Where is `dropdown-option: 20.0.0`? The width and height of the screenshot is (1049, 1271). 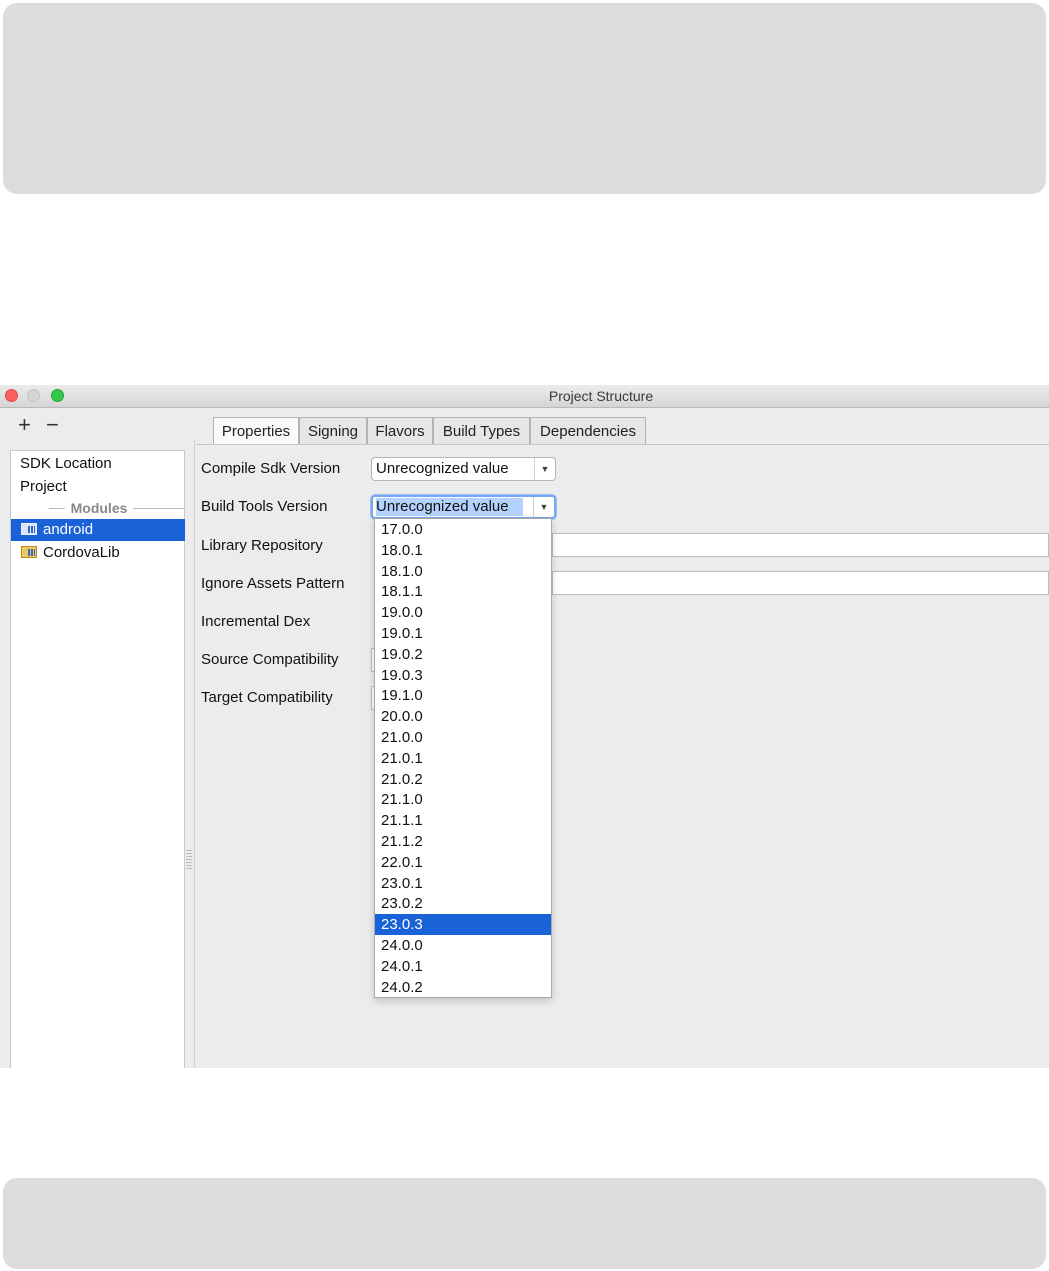 dropdown-option: 20.0.0 is located at coordinates (463, 716).